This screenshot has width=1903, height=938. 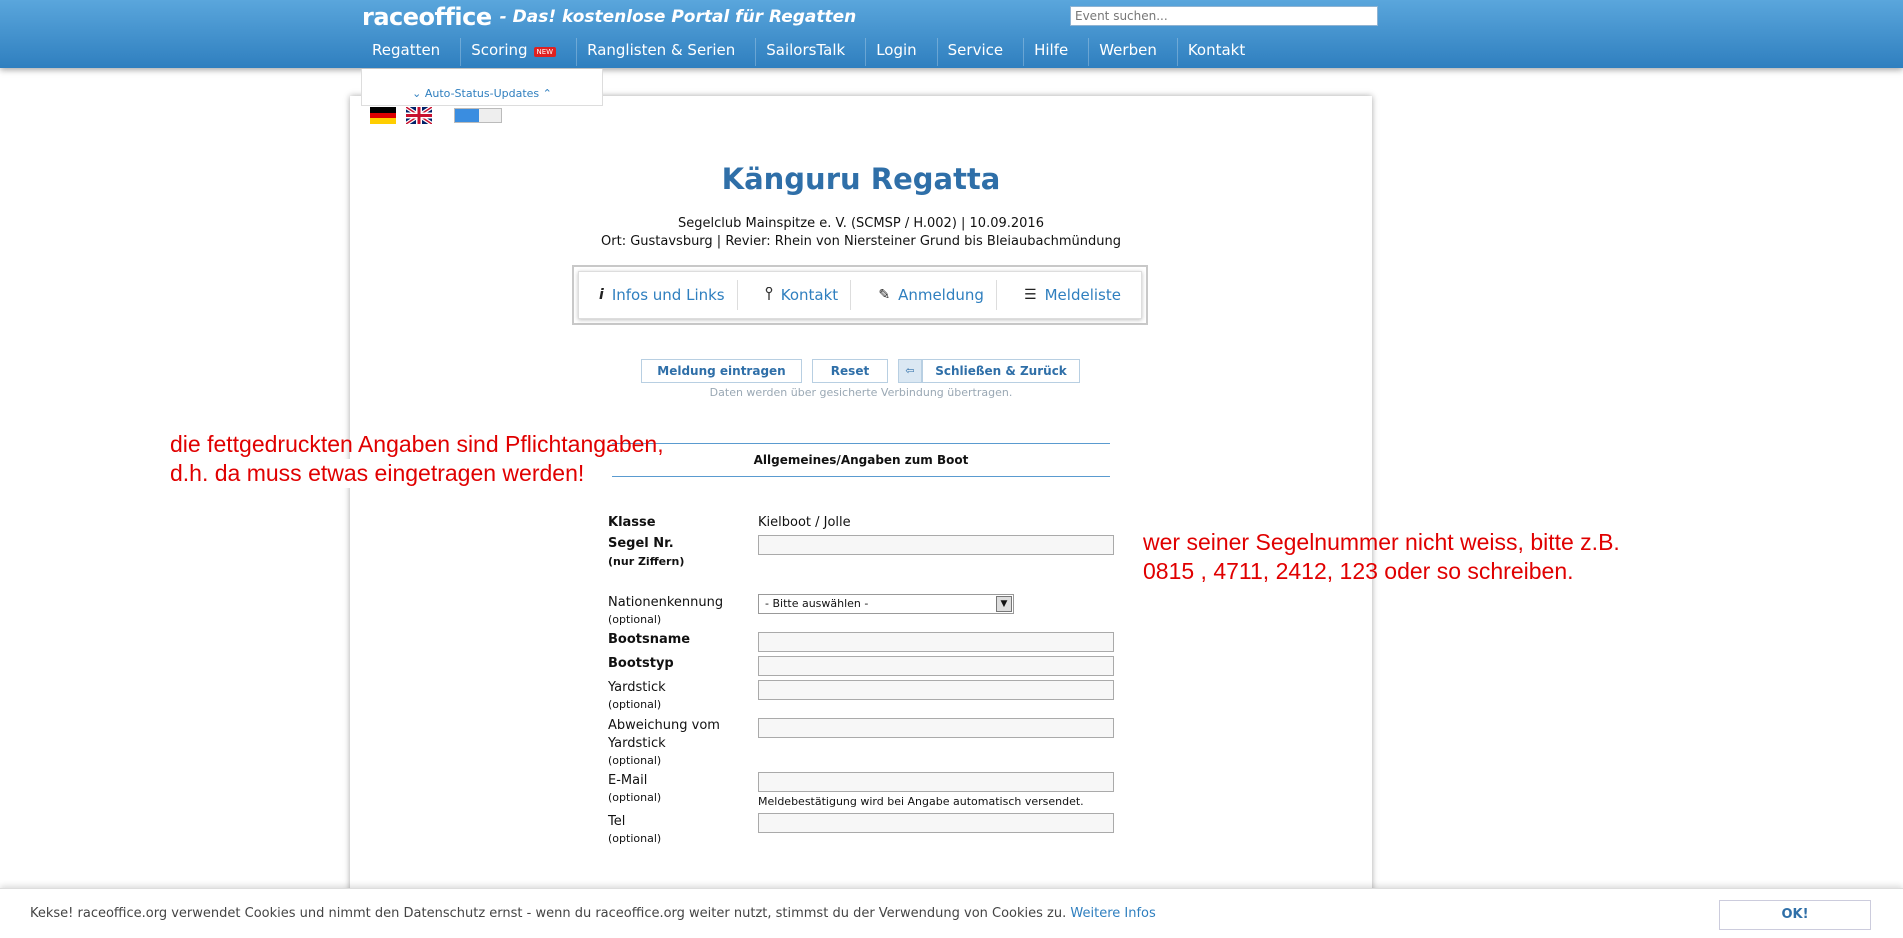 What do you see at coordinates (617, 821) in the screenshot?
I see `phone-label: Tel` at bounding box center [617, 821].